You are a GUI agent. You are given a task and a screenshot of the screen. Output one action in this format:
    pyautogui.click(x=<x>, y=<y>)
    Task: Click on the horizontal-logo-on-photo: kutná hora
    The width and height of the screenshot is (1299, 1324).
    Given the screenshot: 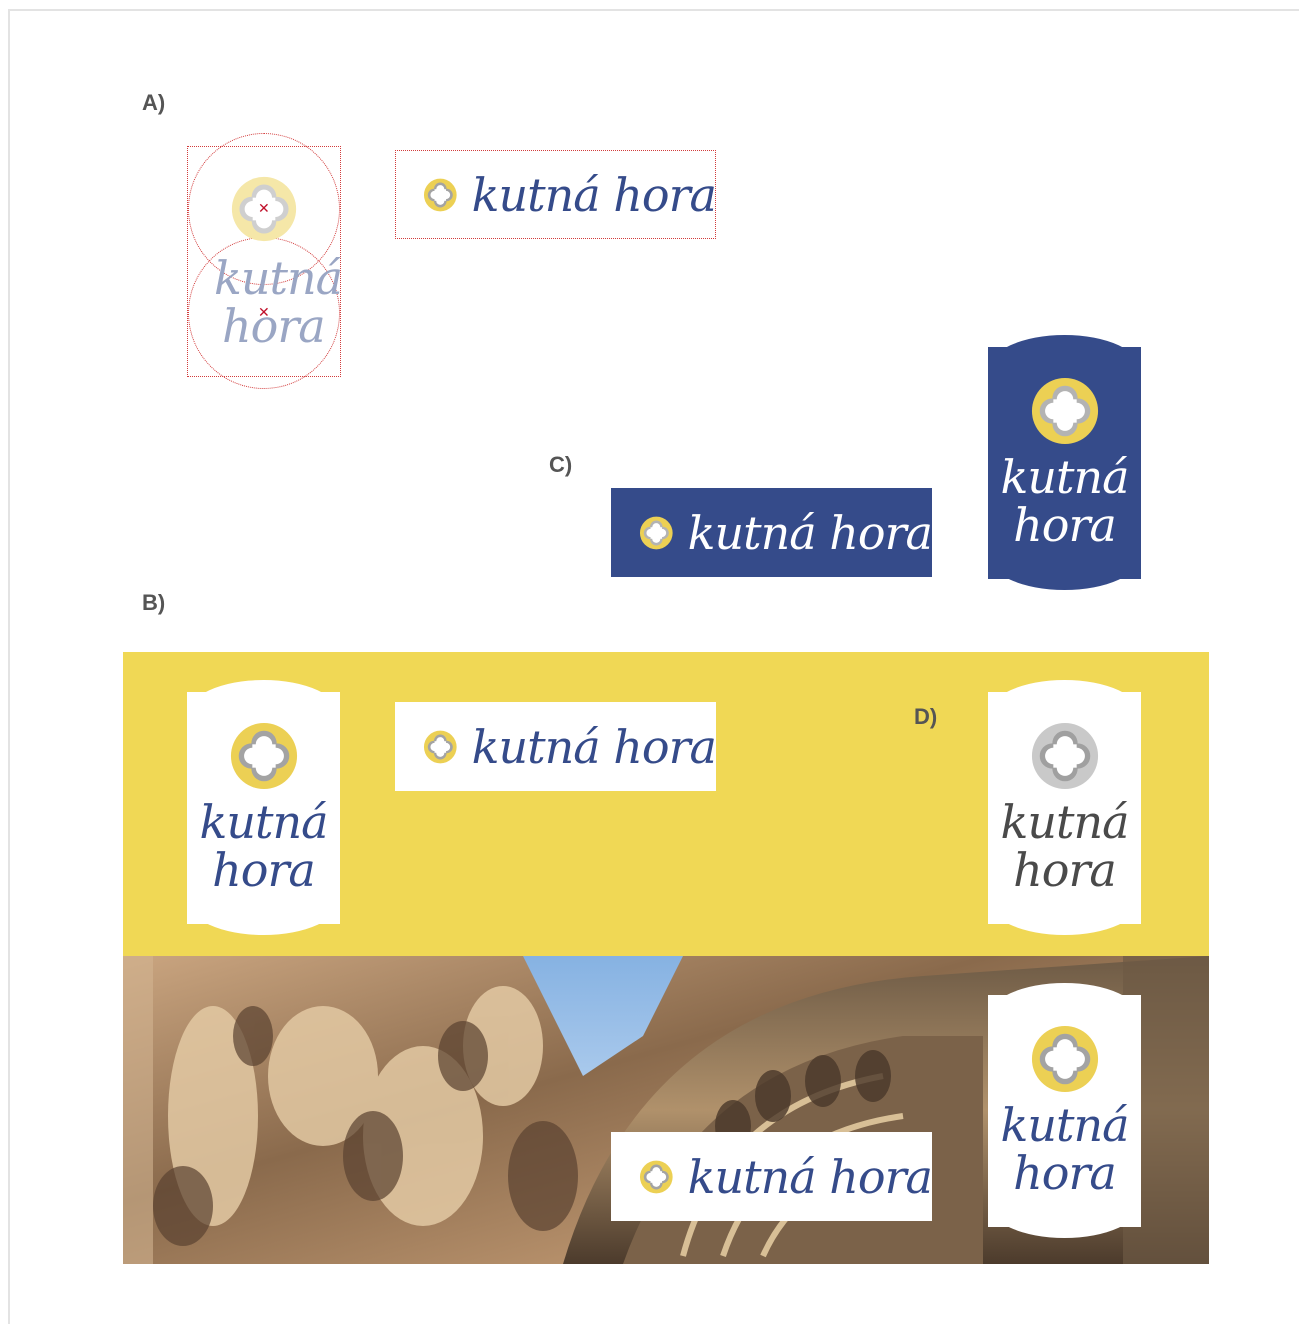 What is the action you would take?
    pyautogui.click(x=772, y=1176)
    